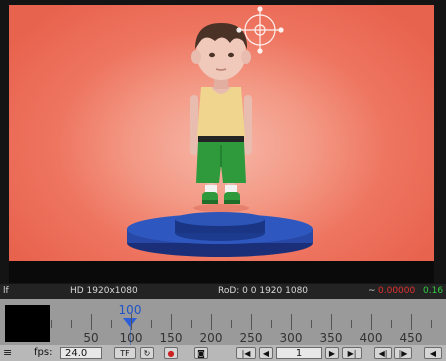 Image resolution: width=446 pixels, height=361 pixels. Describe the element at coordinates (299, 353) in the screenshot. I see `frame-field: 1` at that location.